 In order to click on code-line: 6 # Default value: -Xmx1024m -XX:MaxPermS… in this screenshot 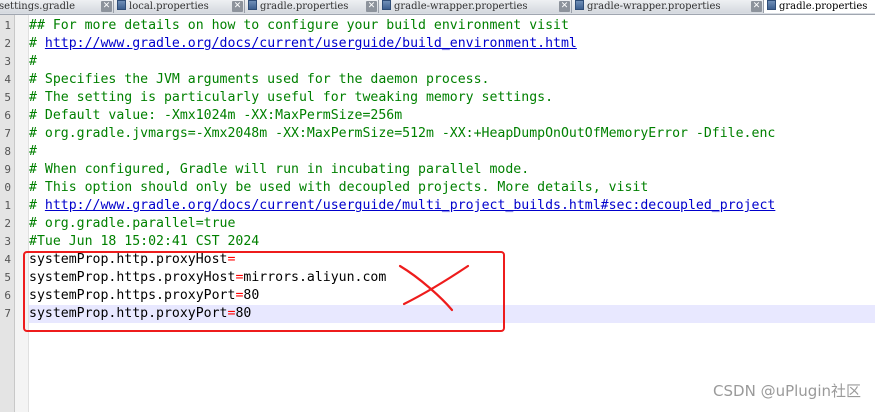, I will do `click(439, 116)`.